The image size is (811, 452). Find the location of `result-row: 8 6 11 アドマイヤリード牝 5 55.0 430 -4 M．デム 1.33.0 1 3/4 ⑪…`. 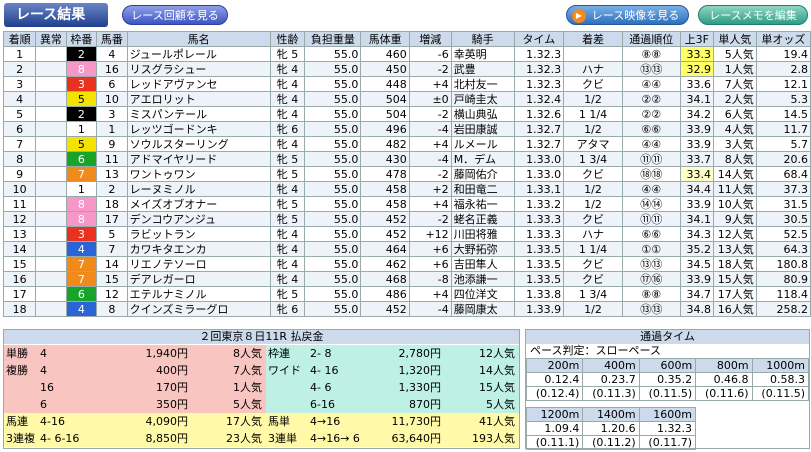

result-row: 8 6 11 アドマイヤリード牝 5 55.0 430 -4 M．デム 1.33.0 1 3/4 ⑪… is located at coordinates (406, 159).